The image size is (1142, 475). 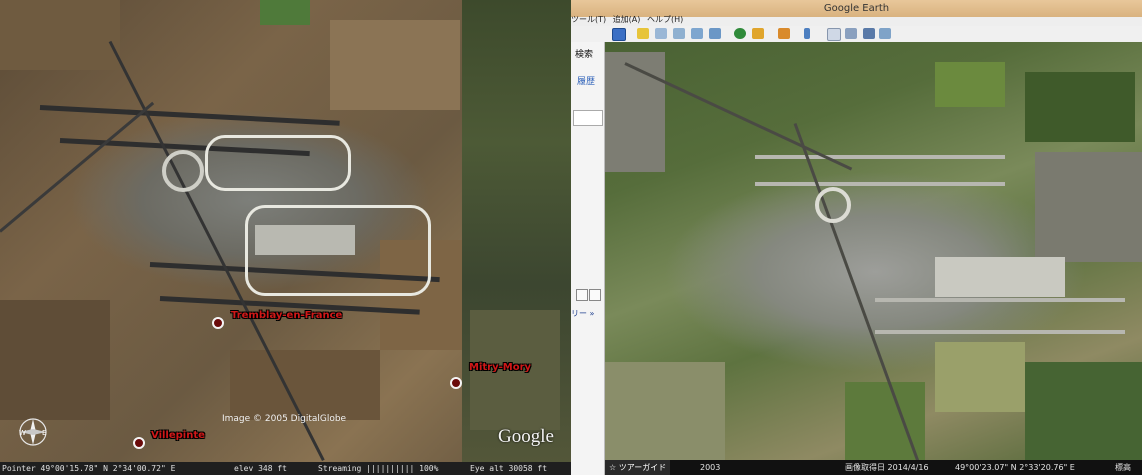 What do you see at coordinates (784, 33) in the screenshot?
I see `planets-icon` at bounding box center [784, 33].